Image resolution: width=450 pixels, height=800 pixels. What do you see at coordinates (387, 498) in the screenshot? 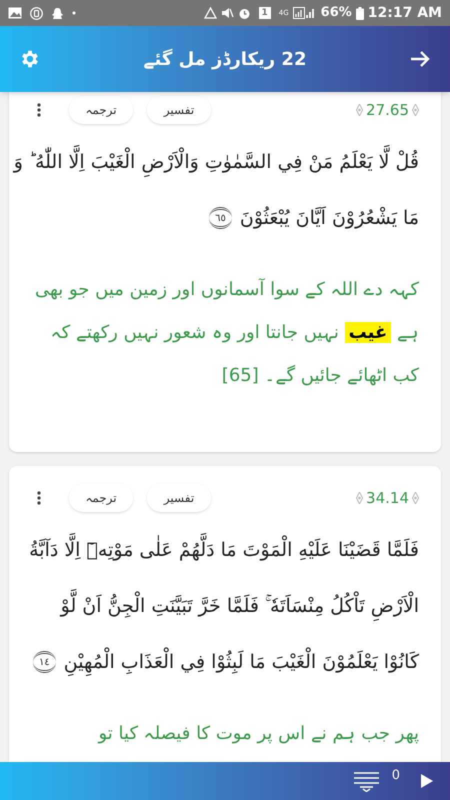
I see `verse-reference: 34.14` at bounding box center [387, 498].